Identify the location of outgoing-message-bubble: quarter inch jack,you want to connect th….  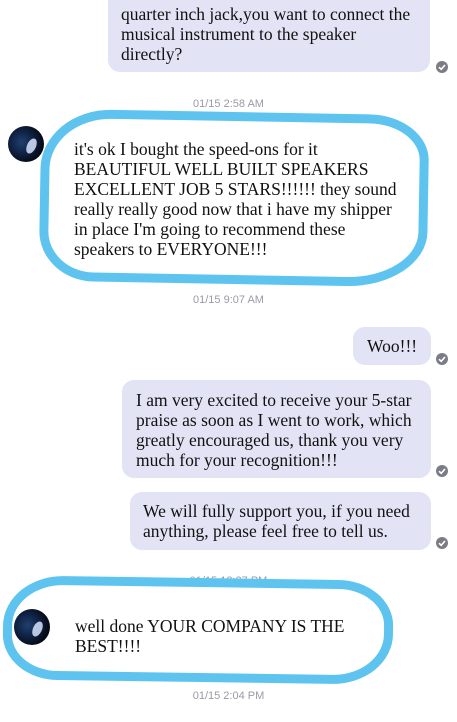
(269, 36).